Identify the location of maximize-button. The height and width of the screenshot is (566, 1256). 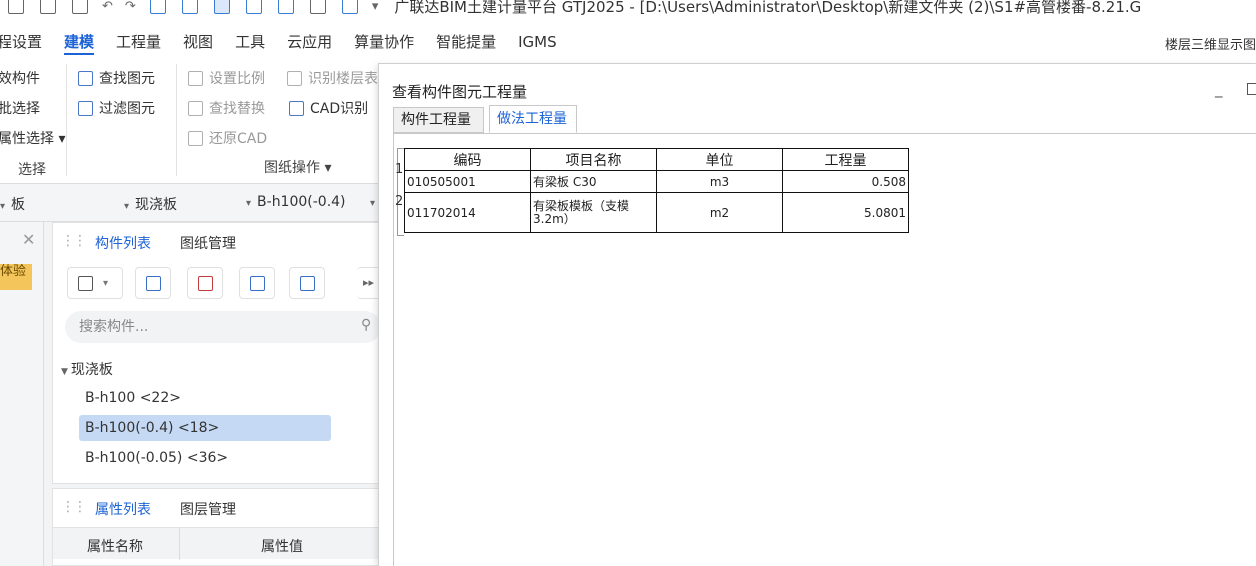
(1251, 89).